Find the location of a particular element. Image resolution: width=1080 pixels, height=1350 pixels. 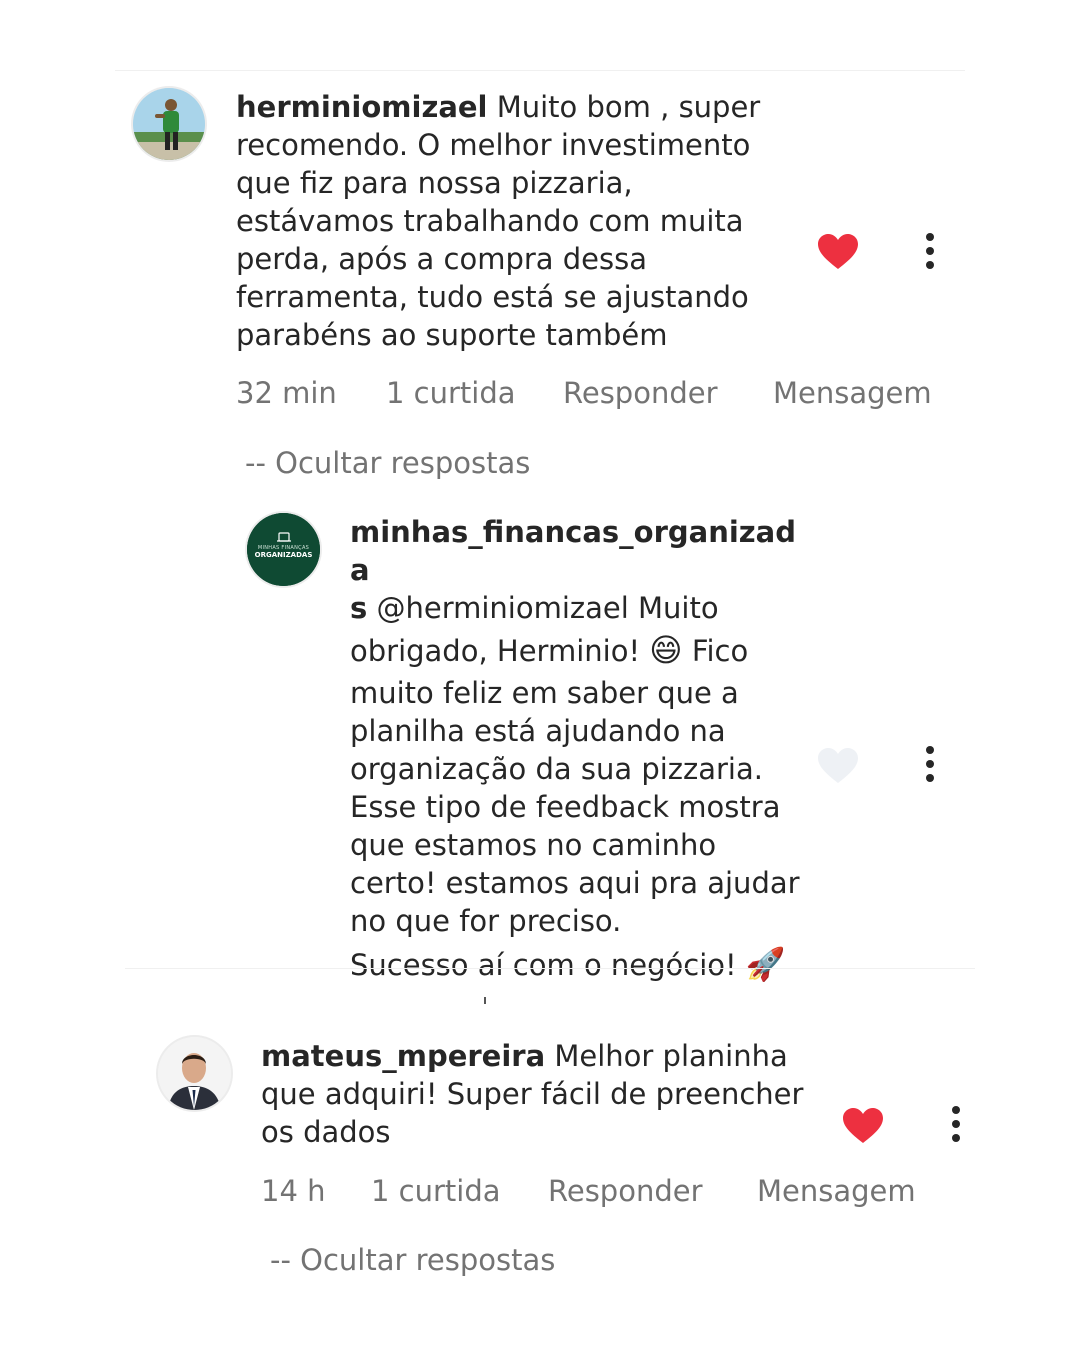

comment-time: 14 h is located at coordinates (293, 1191).